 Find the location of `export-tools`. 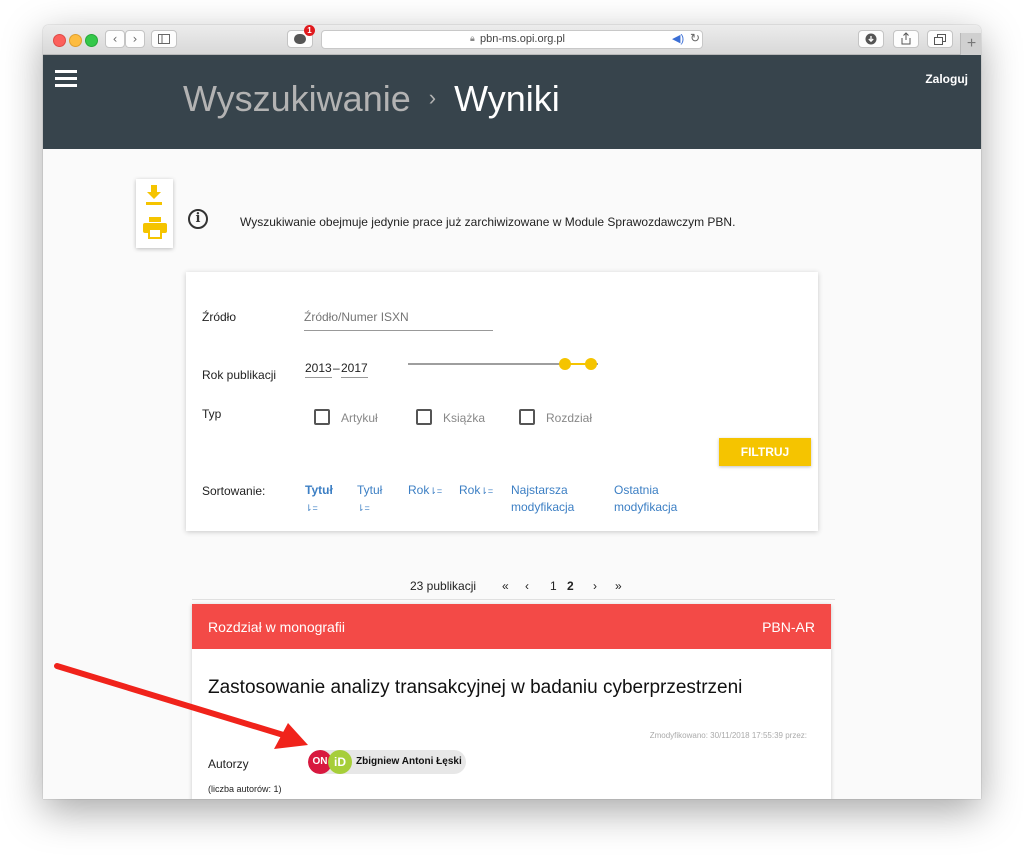

export-tools is located at coordinates (154, 213).